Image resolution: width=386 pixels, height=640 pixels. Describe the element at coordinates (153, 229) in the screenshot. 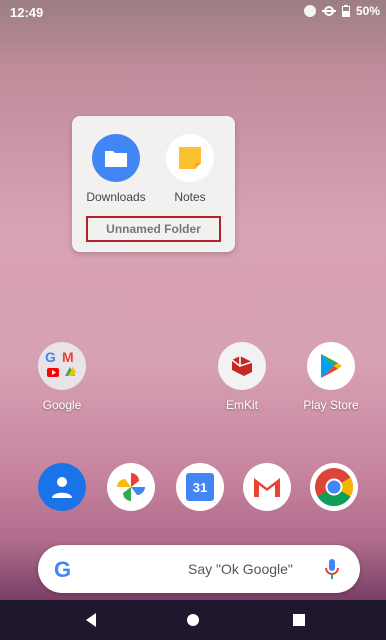

I see `folder-name-field: Unnamed Folder` at that location.